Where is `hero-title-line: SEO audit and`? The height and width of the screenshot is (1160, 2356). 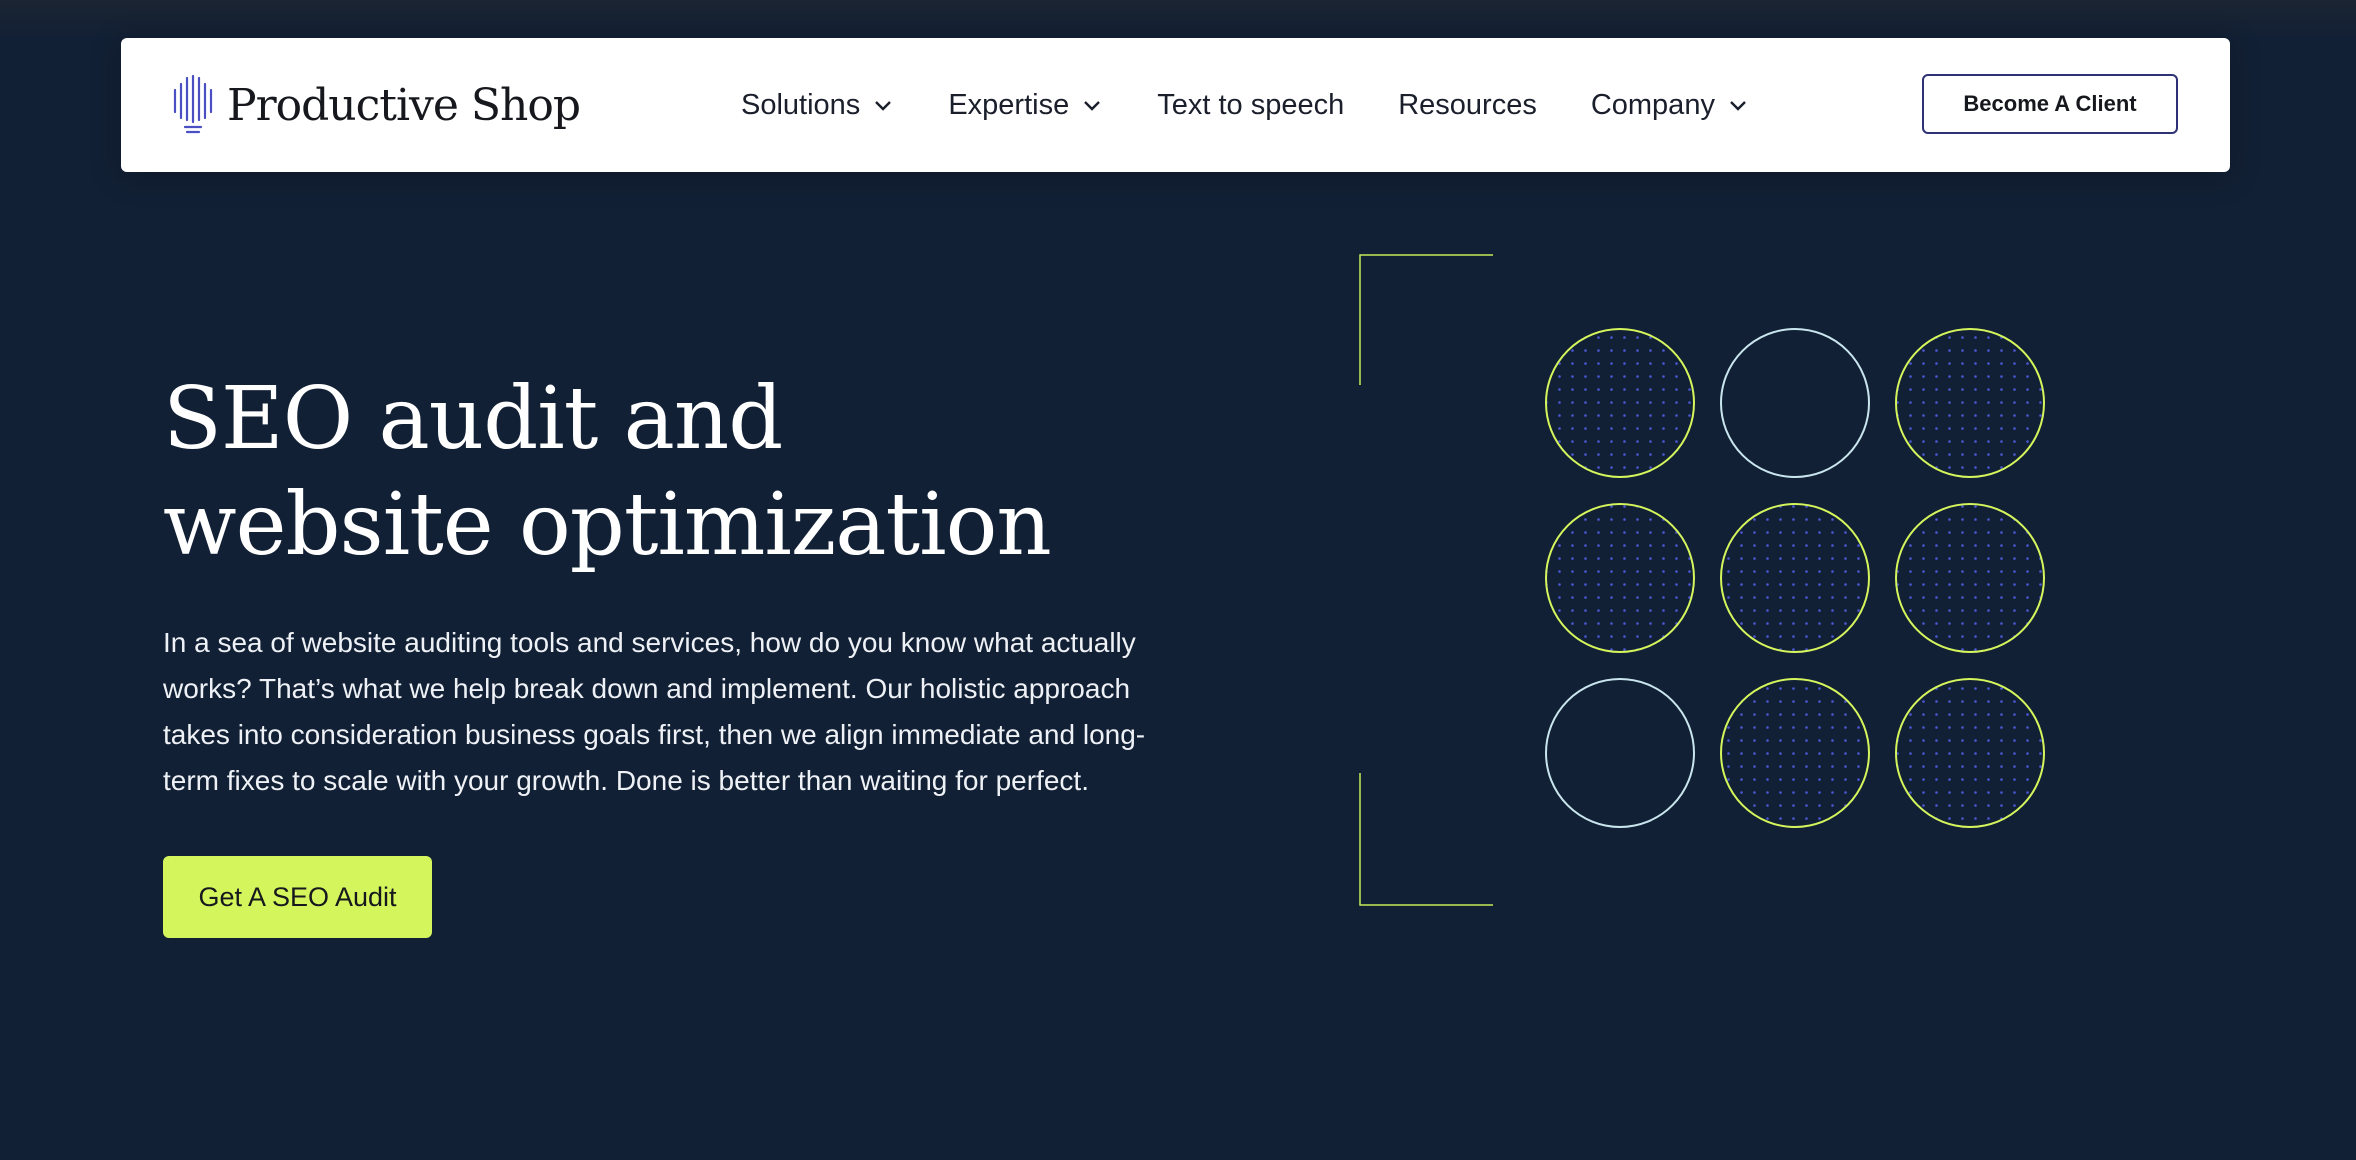
hero-title-line: SEO audit and is located at coordinates (473, 419).